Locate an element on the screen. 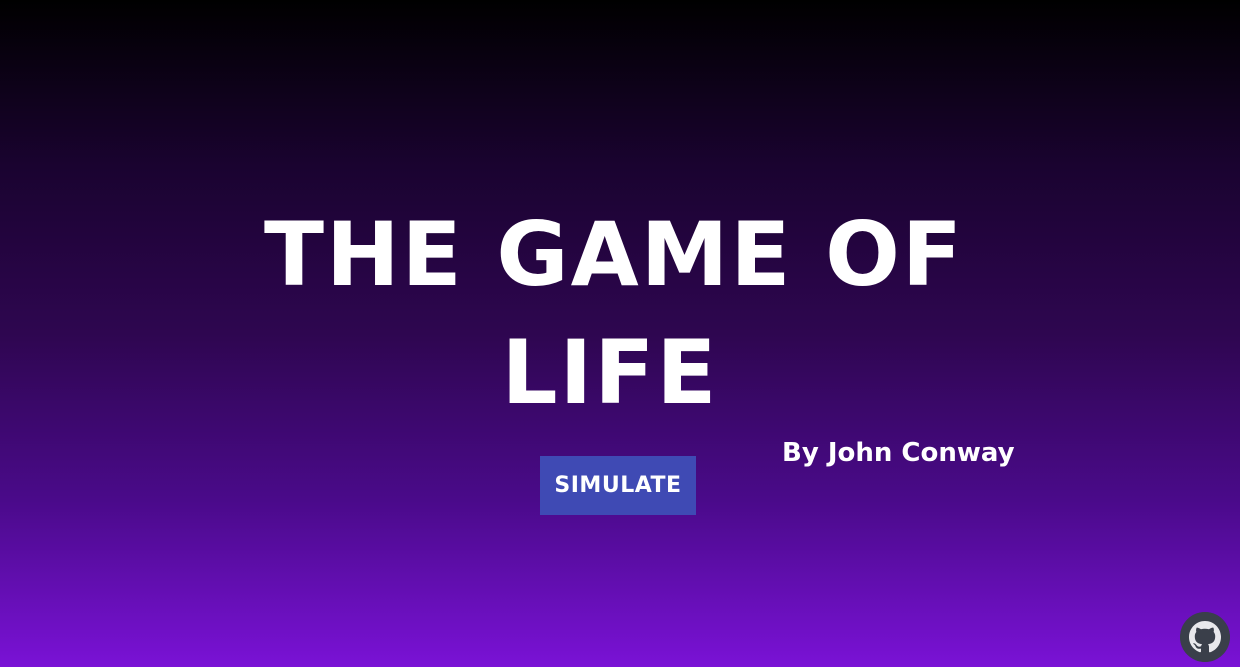 The image size is (1240, 667). github-link is located at coordinates (1205, 637).